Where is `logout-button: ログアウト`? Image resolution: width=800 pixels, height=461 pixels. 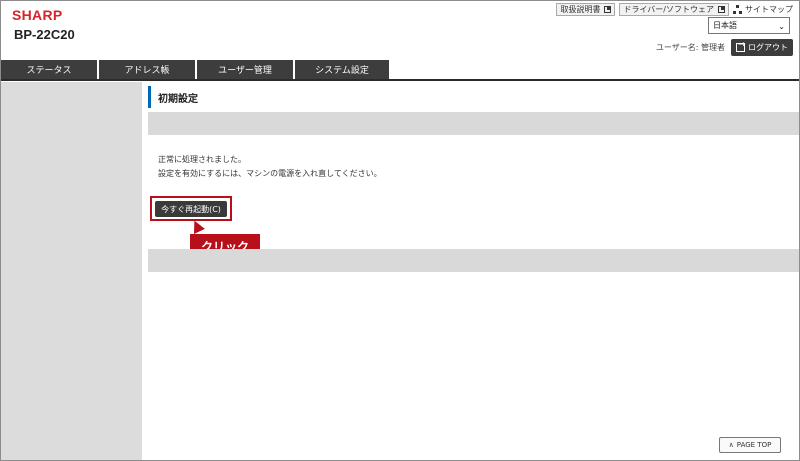
logout-button: ログアウト is located at coordinates (762, 47).